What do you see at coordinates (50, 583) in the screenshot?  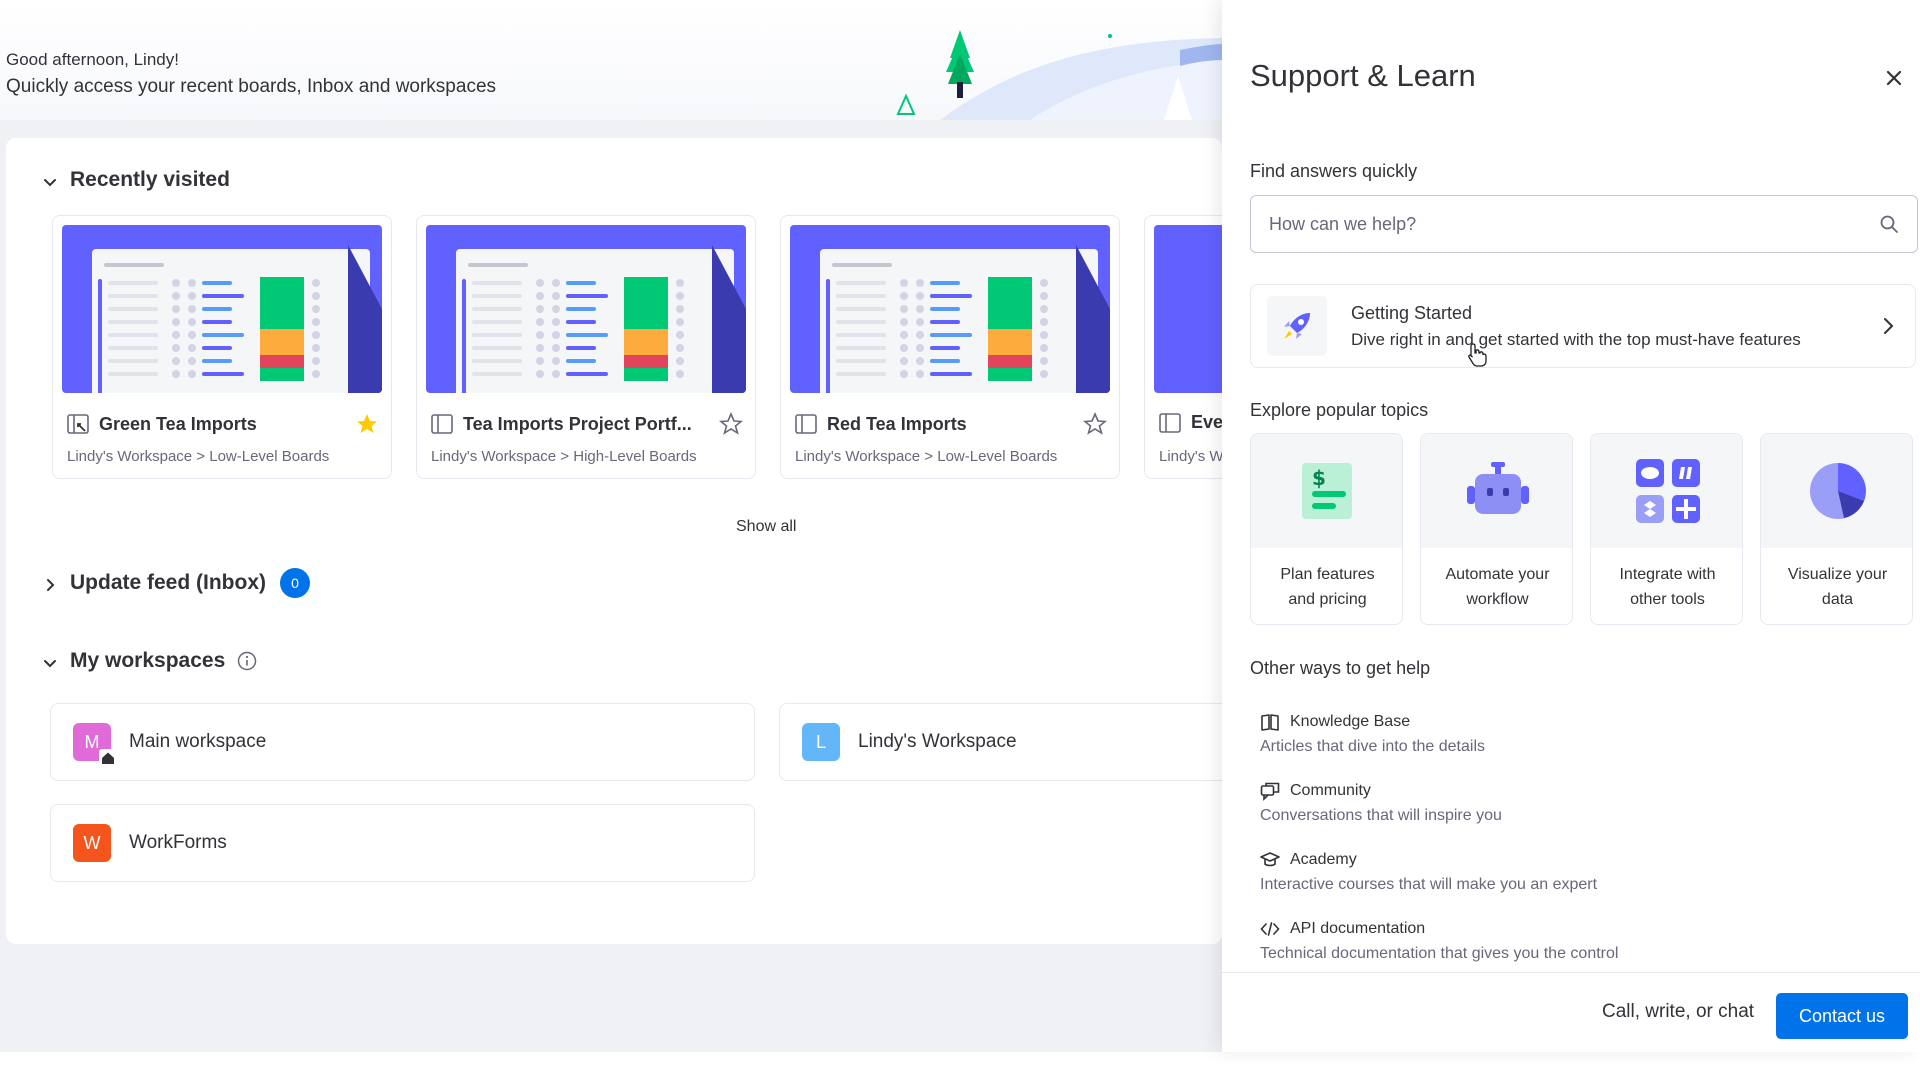 I see `chevron-right-icon` at bounding box center [50, 583].